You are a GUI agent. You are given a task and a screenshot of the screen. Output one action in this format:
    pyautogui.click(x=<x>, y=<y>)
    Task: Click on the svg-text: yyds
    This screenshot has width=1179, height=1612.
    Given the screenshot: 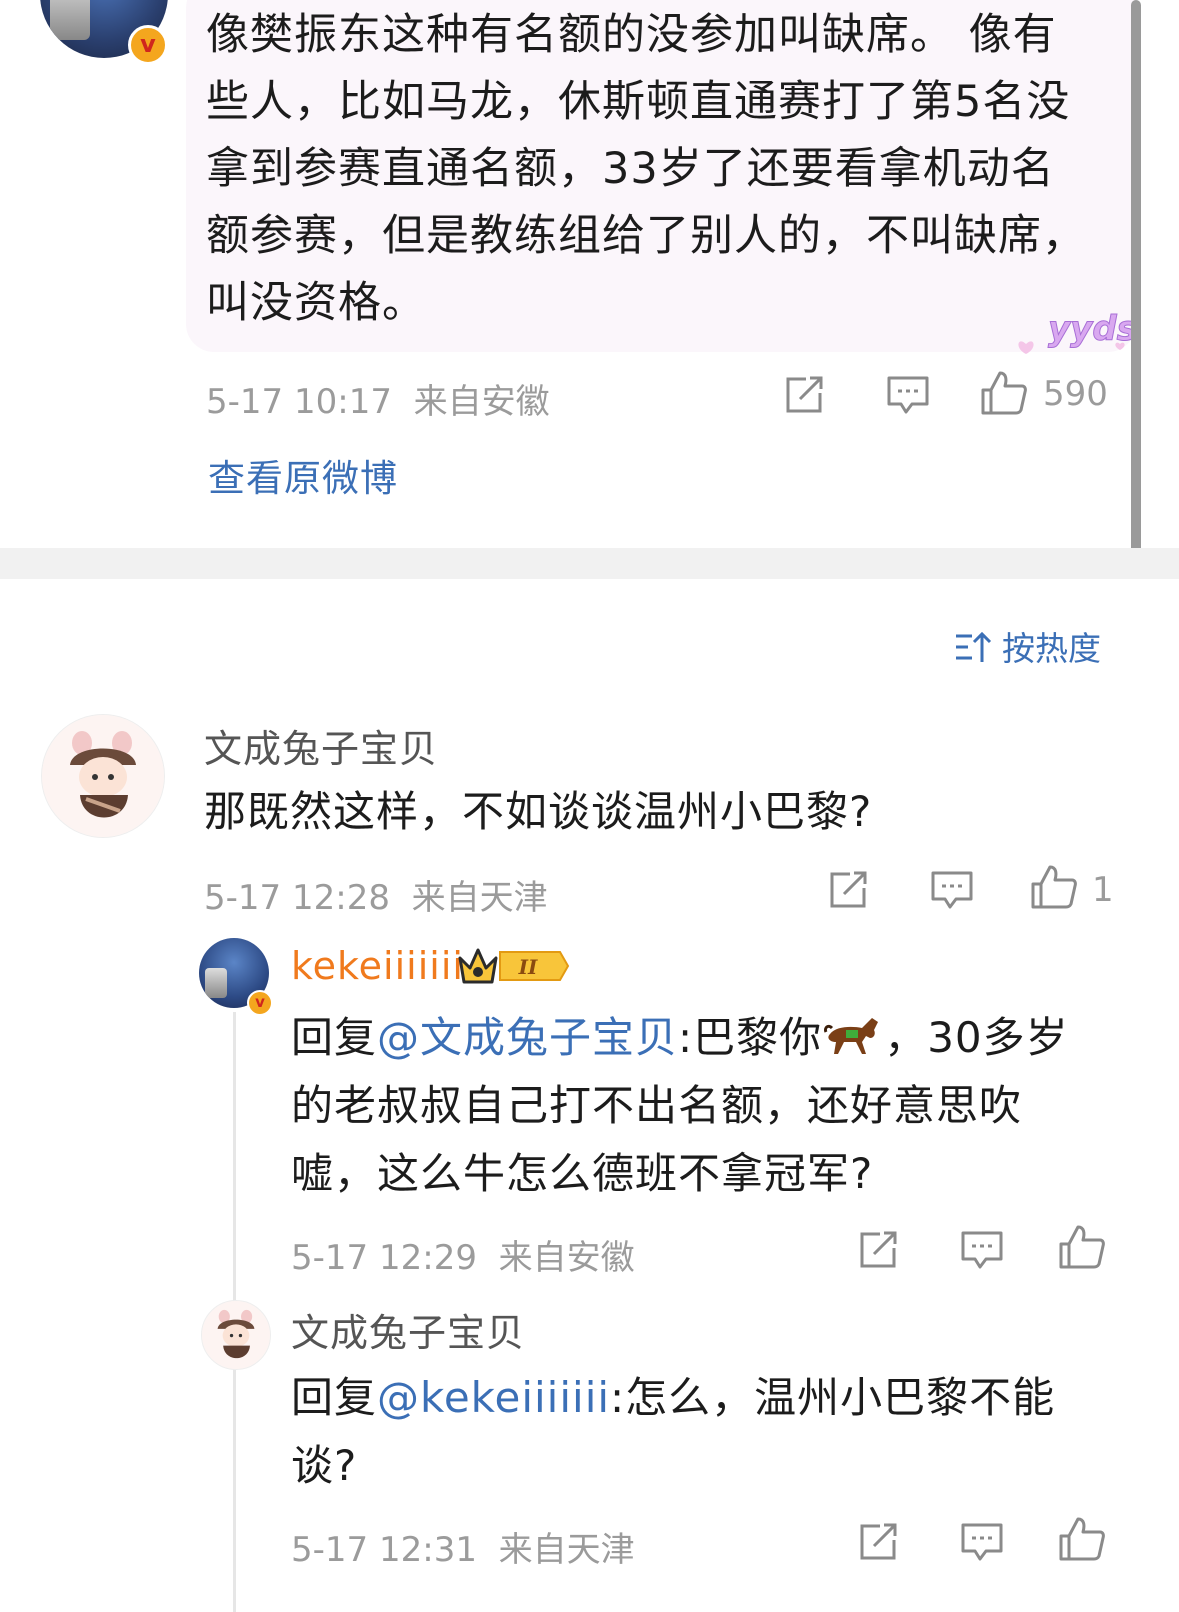 What is the action you would take?
    pyautogui.click(x=1090, y=329)
    